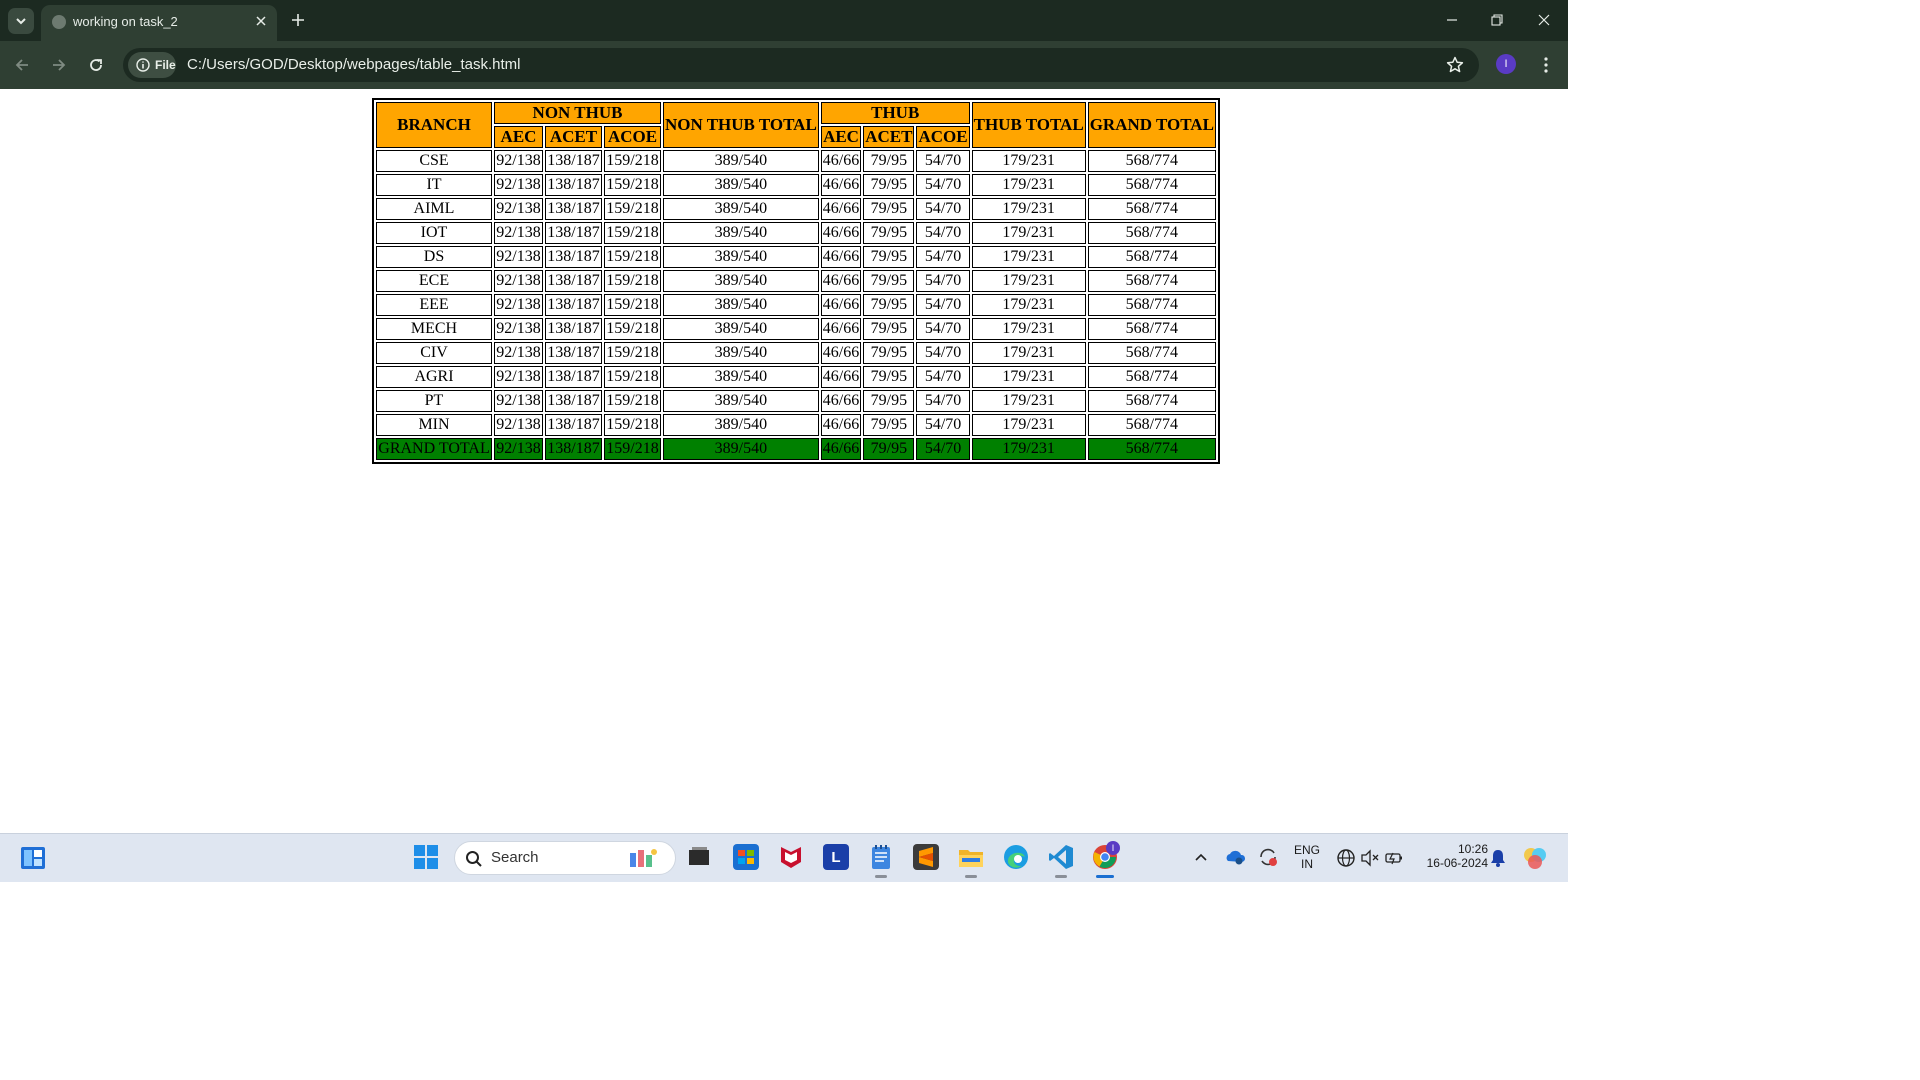 This screenshot has width=1920, height=1080. Describe the element at coordinates (434, 125) in the screenshot. I see `header-branch: BRANCH` at that location.